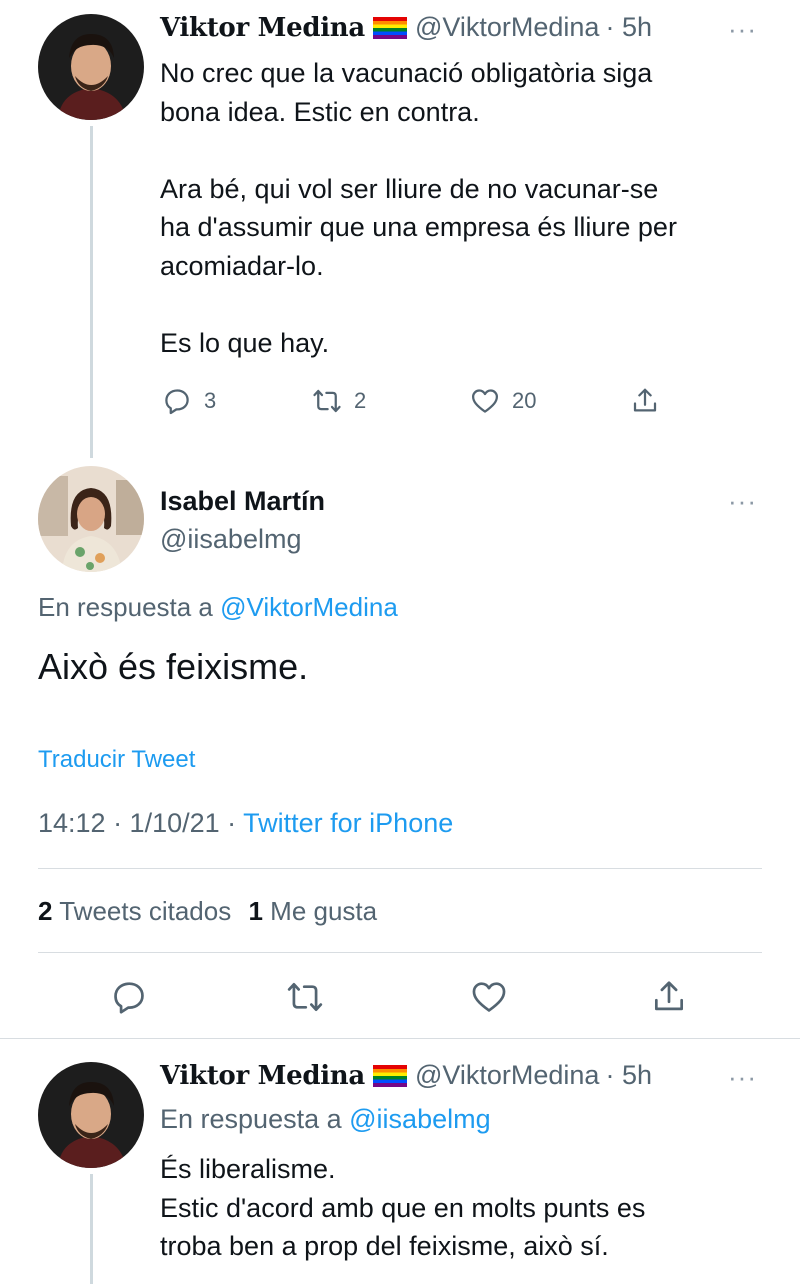 This screenshot has width=800, height=1284. Describe the element at coordinates (507, 27) in the screenshot. I see `tweet1-handle: @ViktorMedina` at that location.